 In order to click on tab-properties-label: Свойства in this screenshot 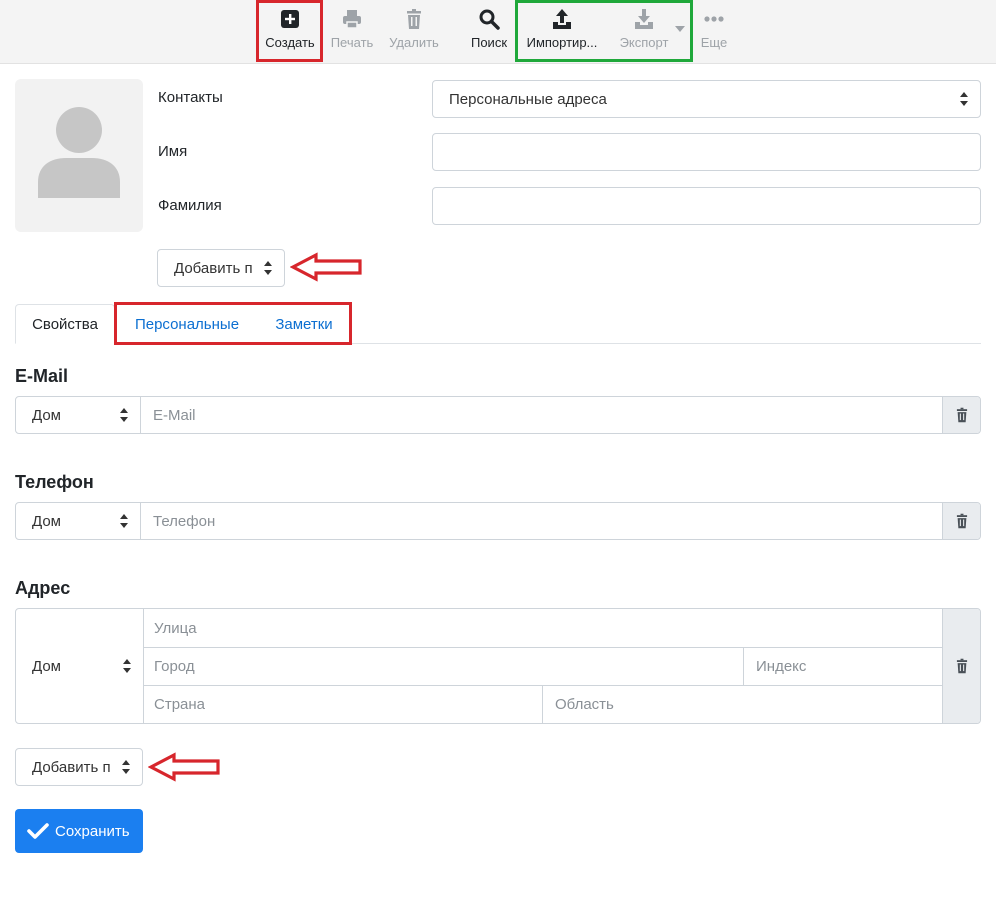, I will do `click(65, 324)`.